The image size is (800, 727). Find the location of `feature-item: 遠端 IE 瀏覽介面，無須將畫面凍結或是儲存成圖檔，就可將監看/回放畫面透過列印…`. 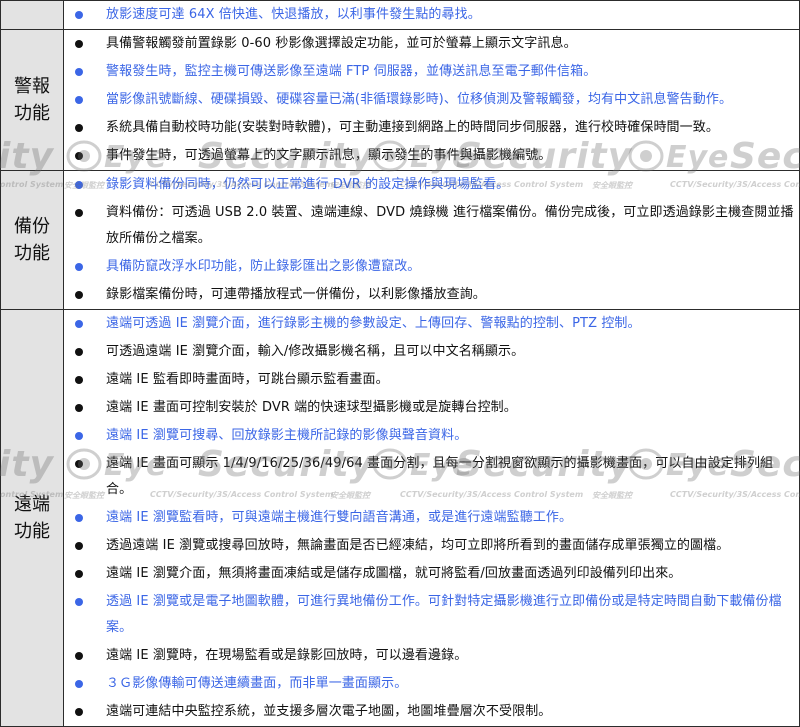

feature-item: 遠端 IE 瀏覽介面，無須將畫面凍結或是儲存成圖檔，就可將監看/回放畫面透過列印… is located at coordinates (431, 574).